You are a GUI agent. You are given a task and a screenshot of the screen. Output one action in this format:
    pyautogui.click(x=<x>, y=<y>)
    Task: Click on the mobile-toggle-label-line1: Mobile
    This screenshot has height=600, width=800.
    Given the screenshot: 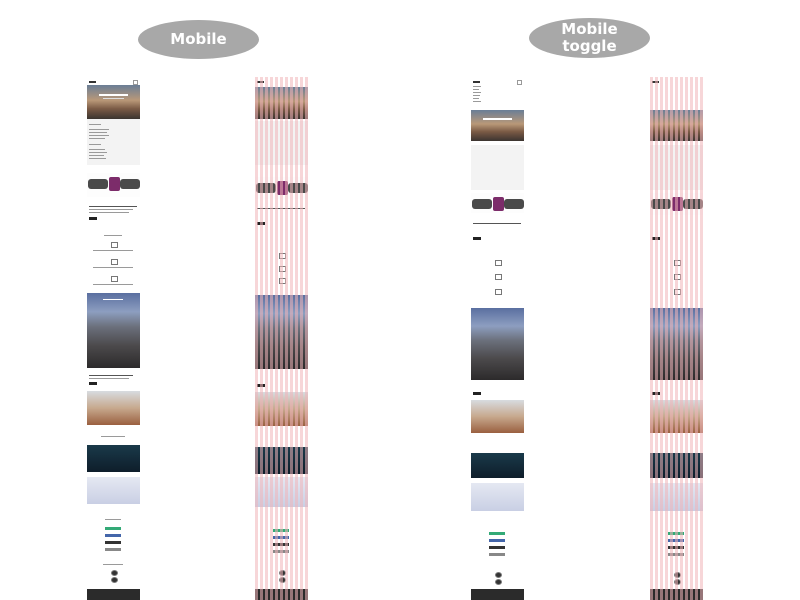 What is the action you would take?
    pyautogui.click(x=589, y=29)
    